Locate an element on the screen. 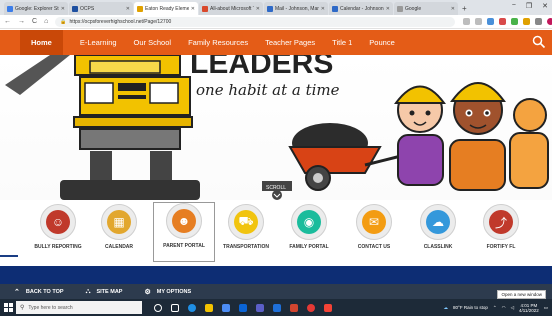  site-map-button: ⛬ SITE MAP is located at coordinates (104, 292).